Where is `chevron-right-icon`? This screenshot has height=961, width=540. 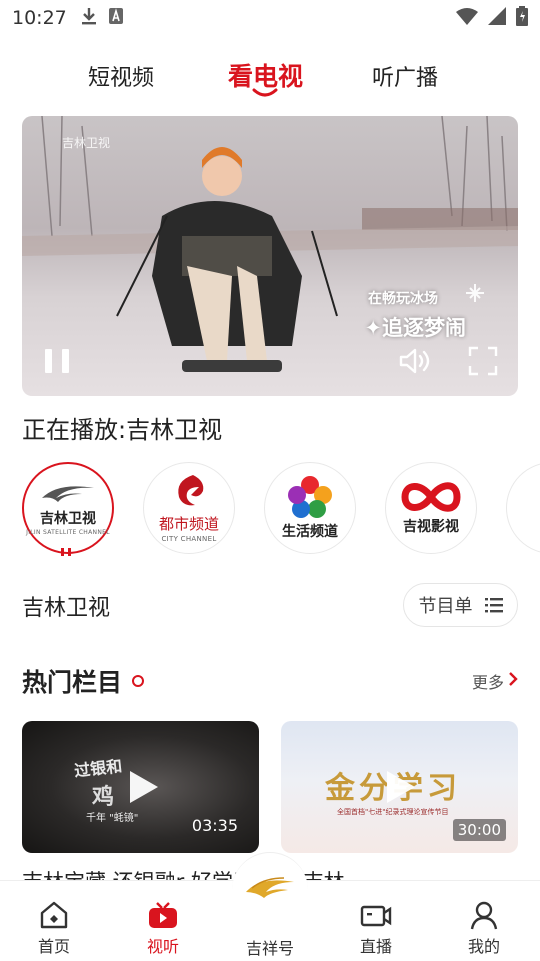
chevron-right-icon is located at coordinates (513, 679).